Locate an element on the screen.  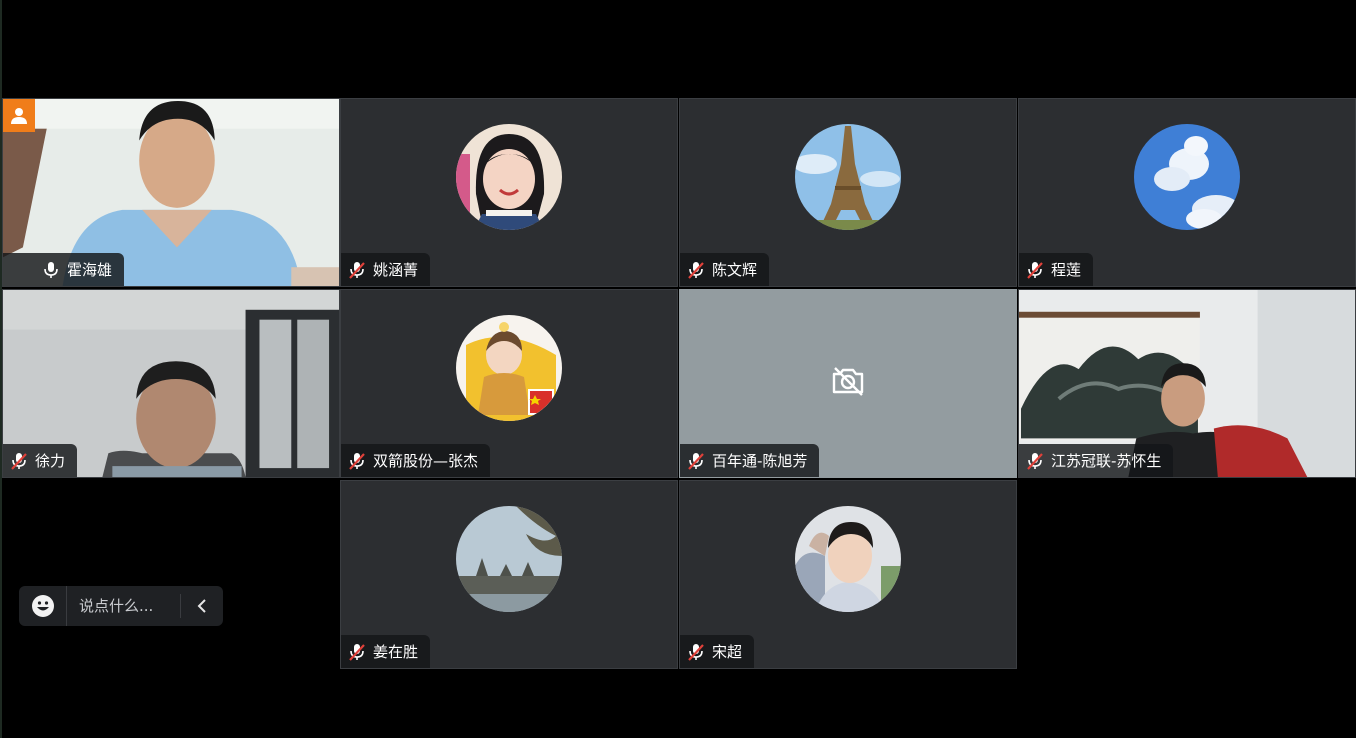
microphone-icon is located at coordinates (51, 270).